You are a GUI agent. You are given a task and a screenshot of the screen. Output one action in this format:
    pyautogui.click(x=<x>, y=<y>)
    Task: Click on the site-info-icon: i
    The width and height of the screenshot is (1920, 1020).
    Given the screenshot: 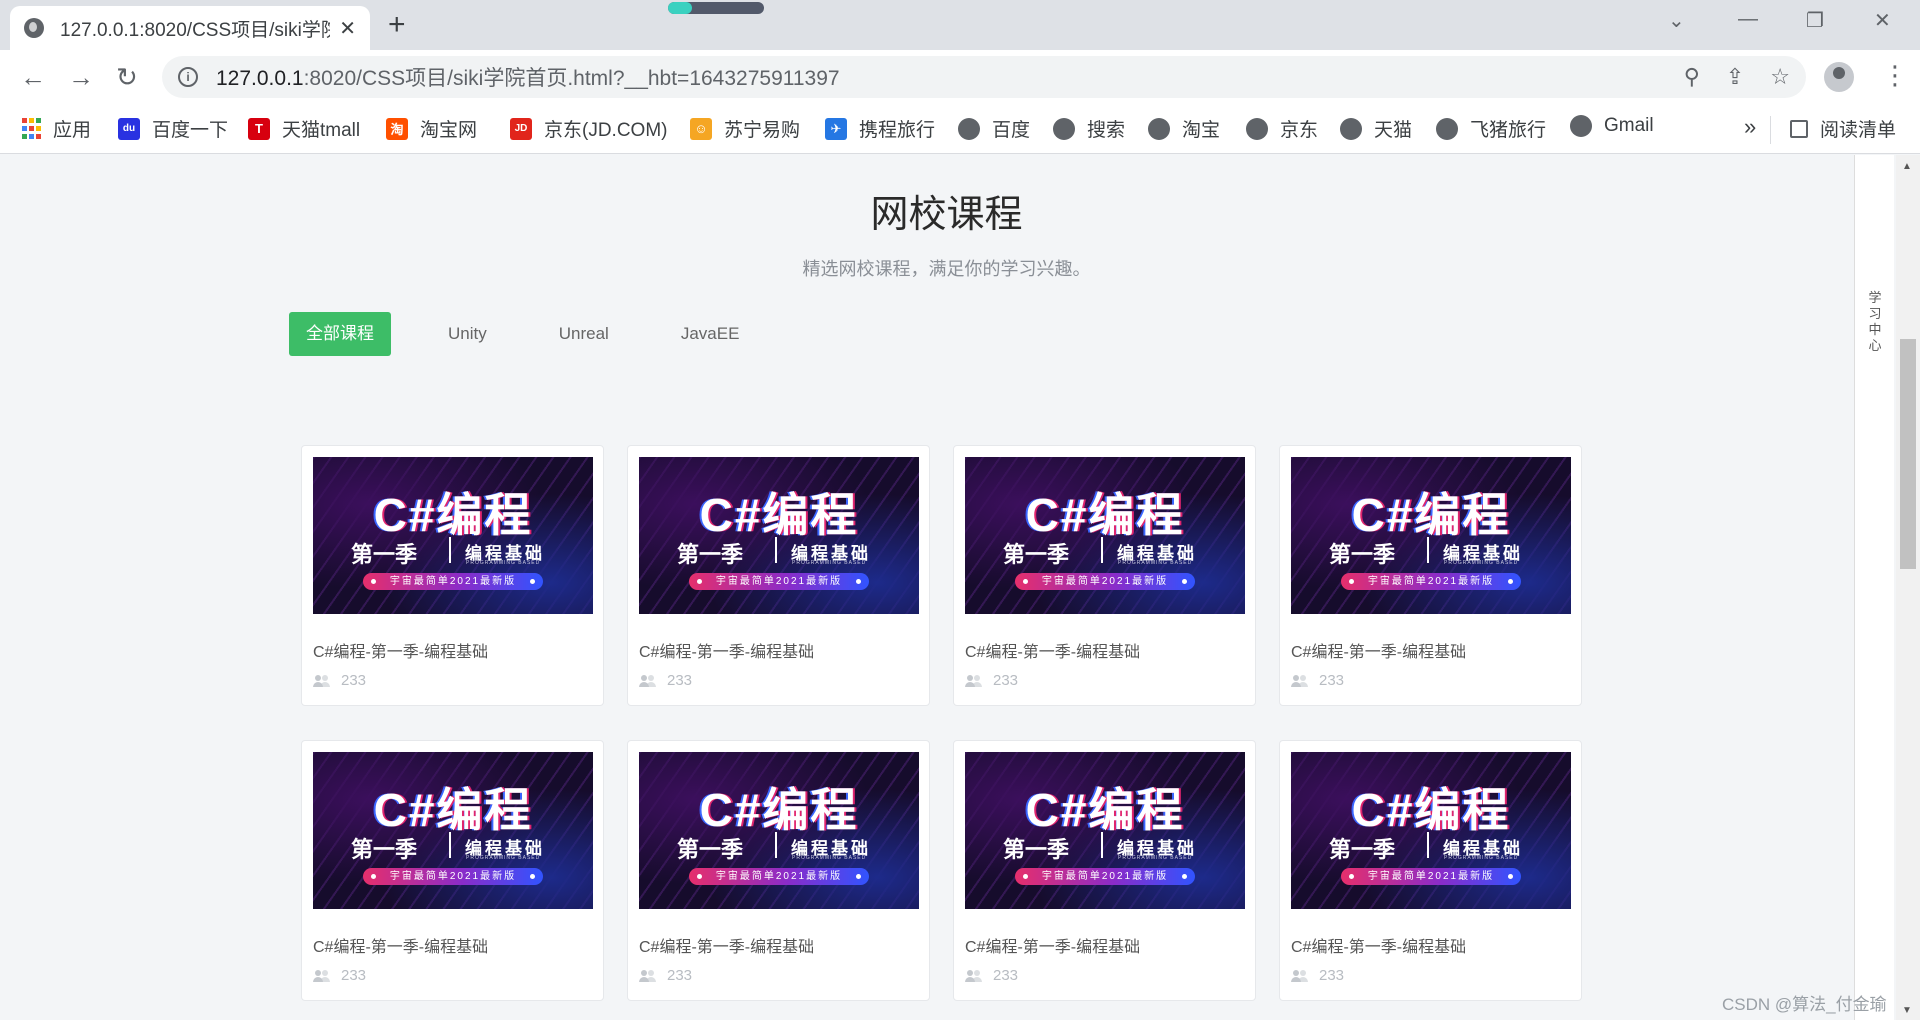 What is the action you would take?
    pyautogui.click(x=188, y=77)
    